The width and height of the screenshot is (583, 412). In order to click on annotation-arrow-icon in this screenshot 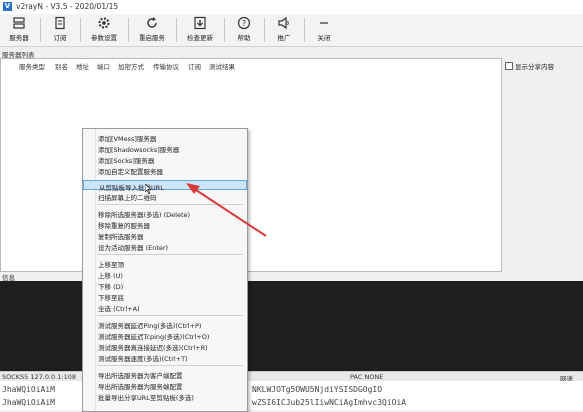, I will do `click(226, 210)`.